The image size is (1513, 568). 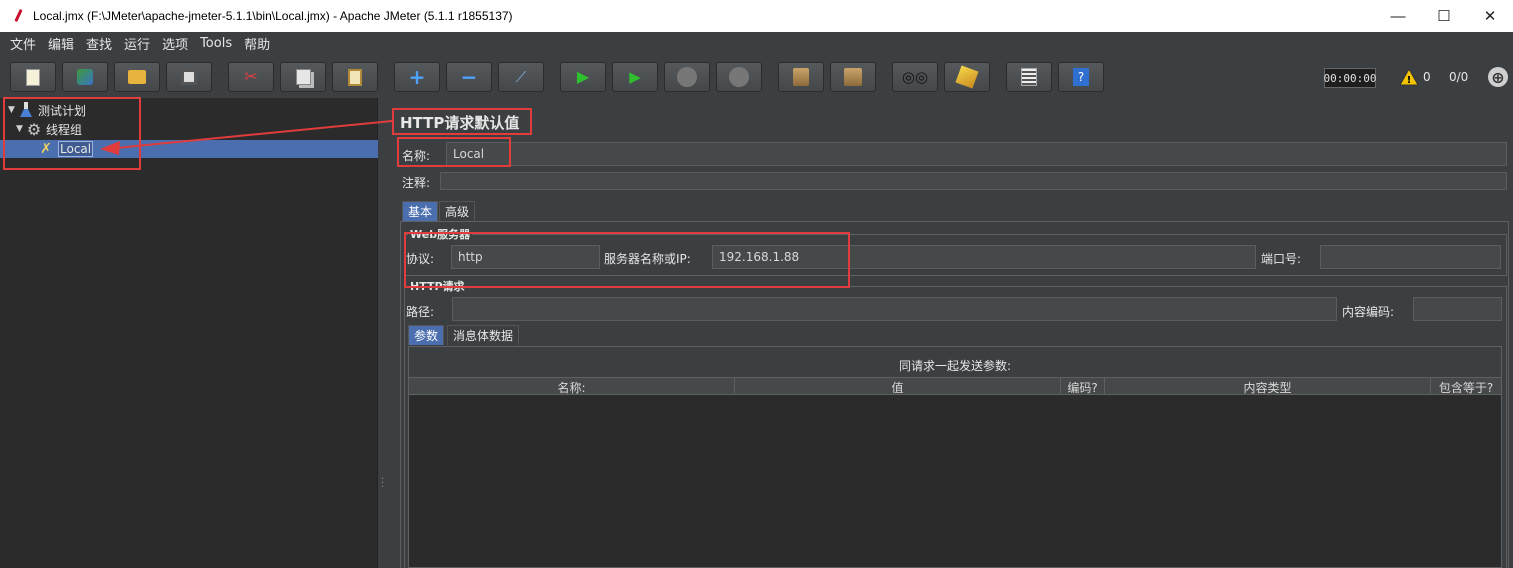 I want to click on jmeter-feather-icon, so click(x=19, y=16).